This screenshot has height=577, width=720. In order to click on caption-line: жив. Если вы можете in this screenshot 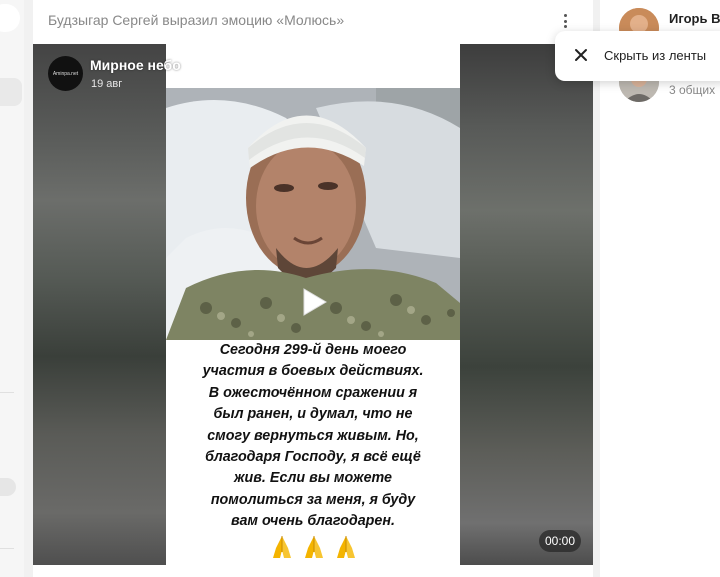, I will do `click(313, 478)`.